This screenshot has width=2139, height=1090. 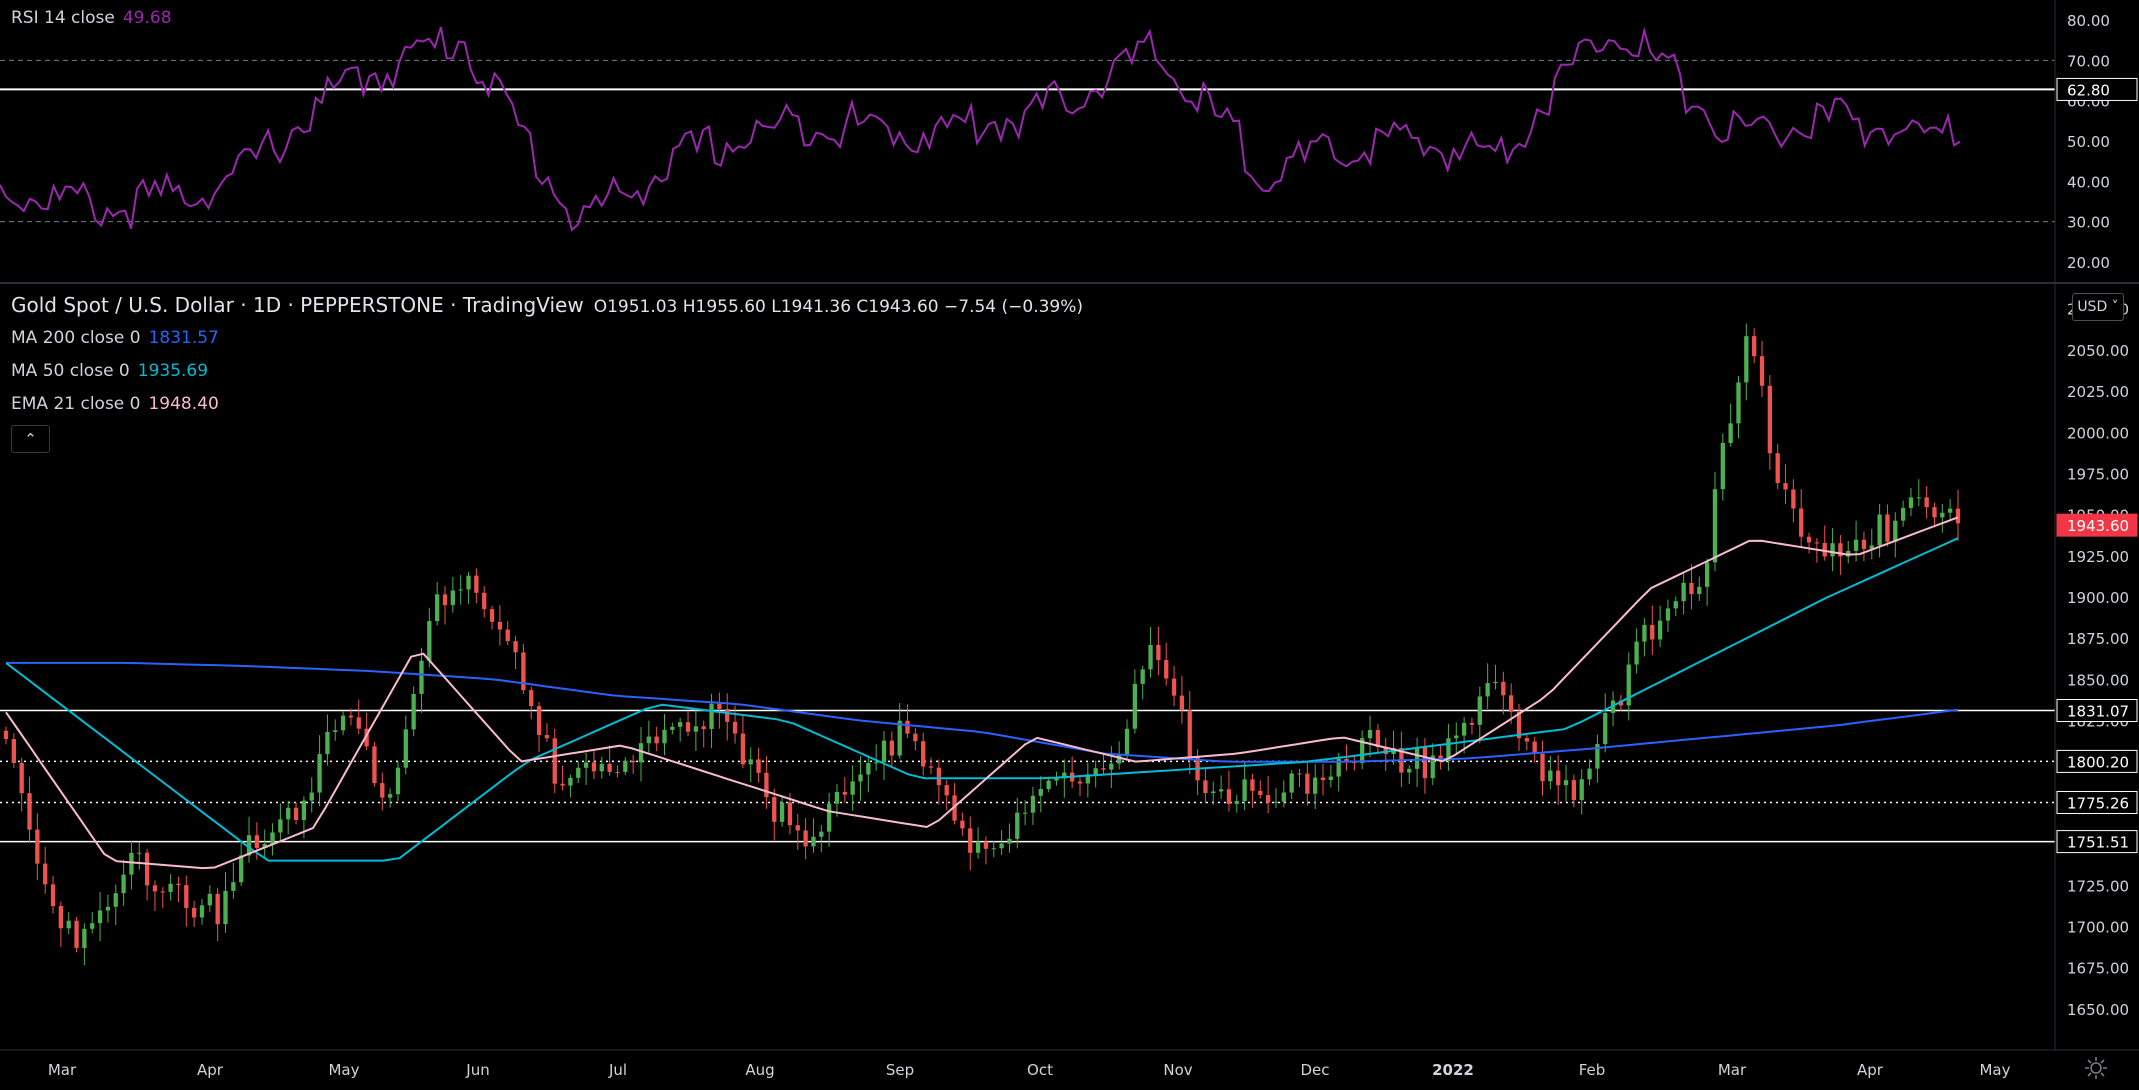 I want to click on time-axis-label: Aug, so click(x=759, y=1070).